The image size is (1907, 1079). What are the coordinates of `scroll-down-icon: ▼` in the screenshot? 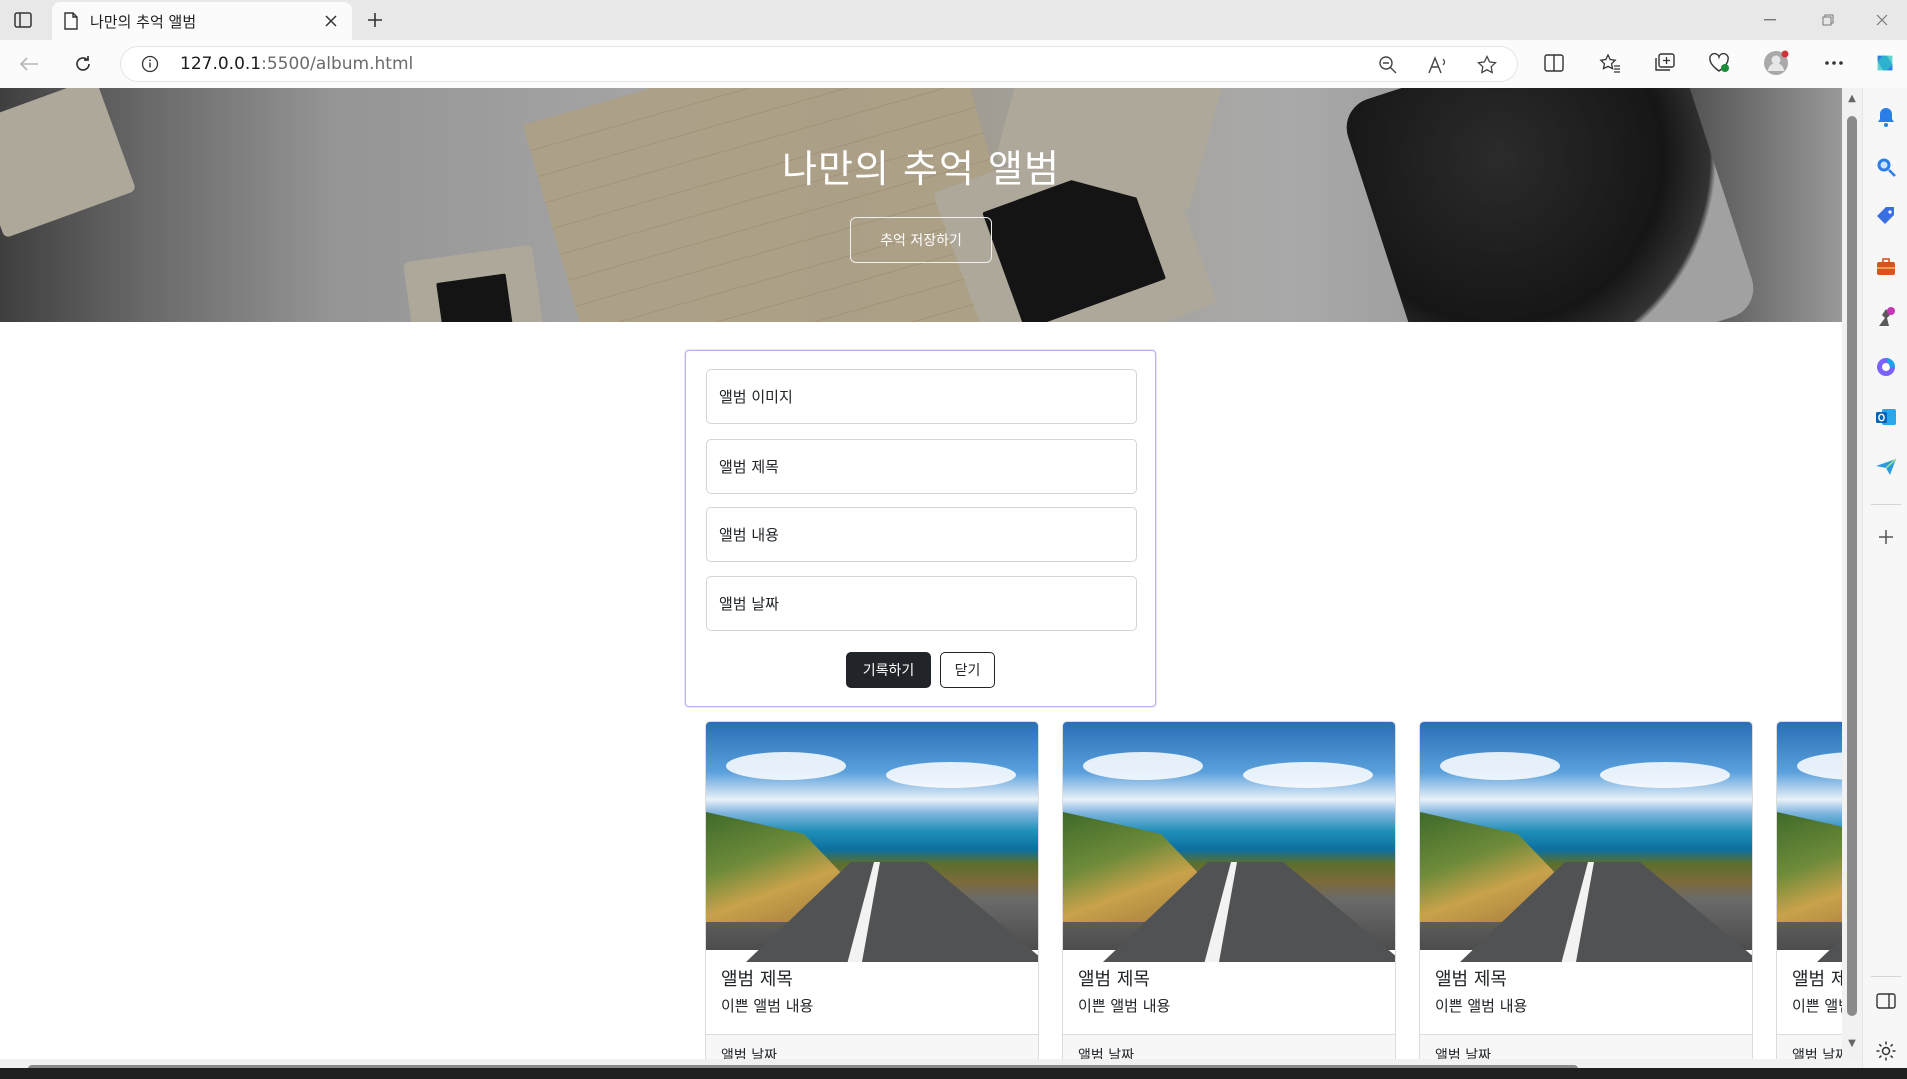 It's located at (1852, 1044).